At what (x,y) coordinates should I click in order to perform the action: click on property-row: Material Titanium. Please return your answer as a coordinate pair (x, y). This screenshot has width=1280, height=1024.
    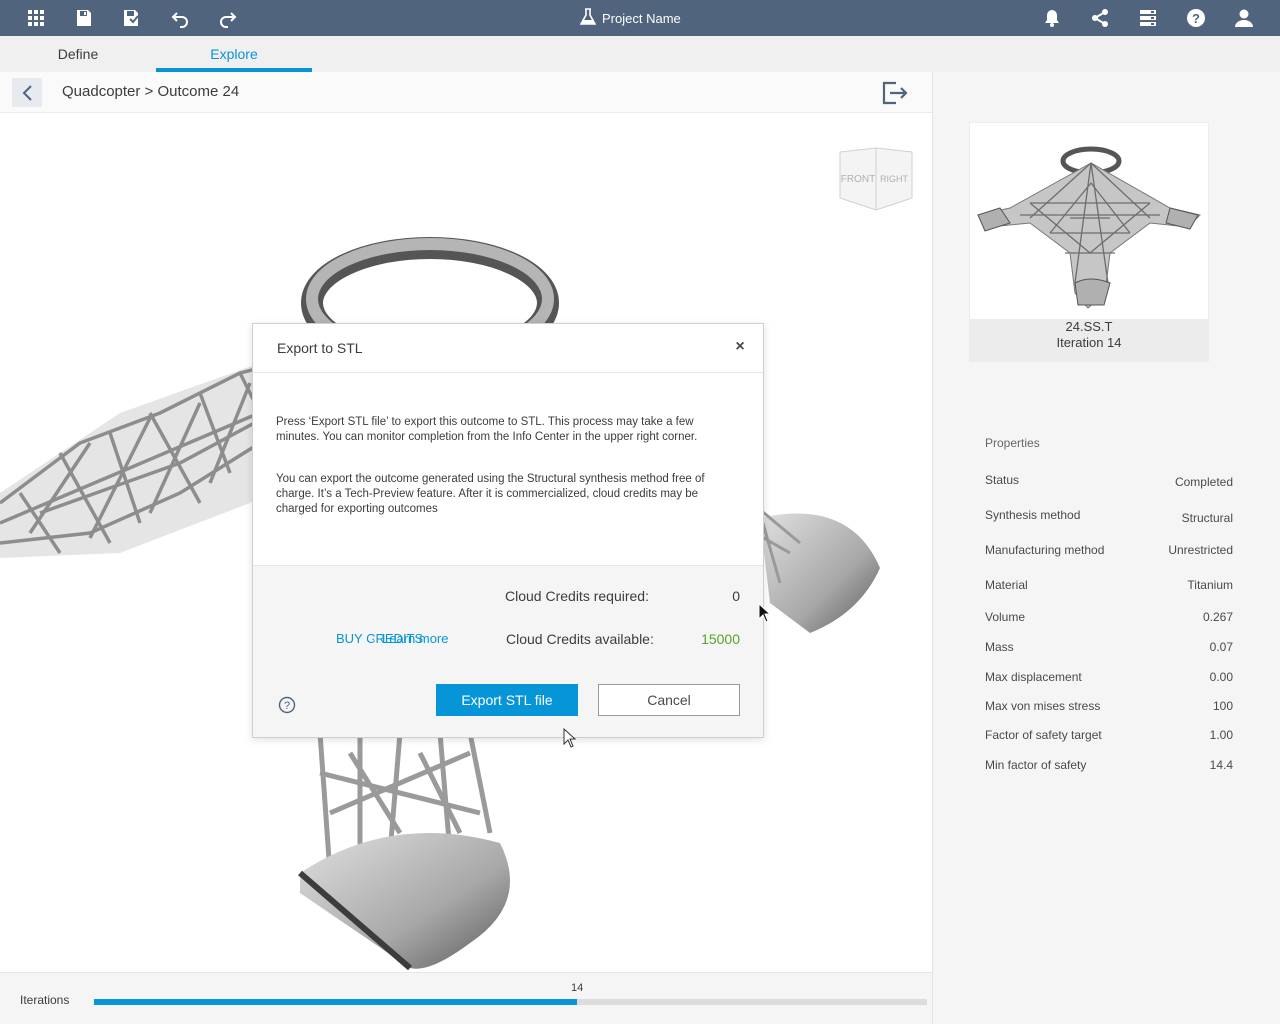
    Looking at the image, I should click on (1109, 585).